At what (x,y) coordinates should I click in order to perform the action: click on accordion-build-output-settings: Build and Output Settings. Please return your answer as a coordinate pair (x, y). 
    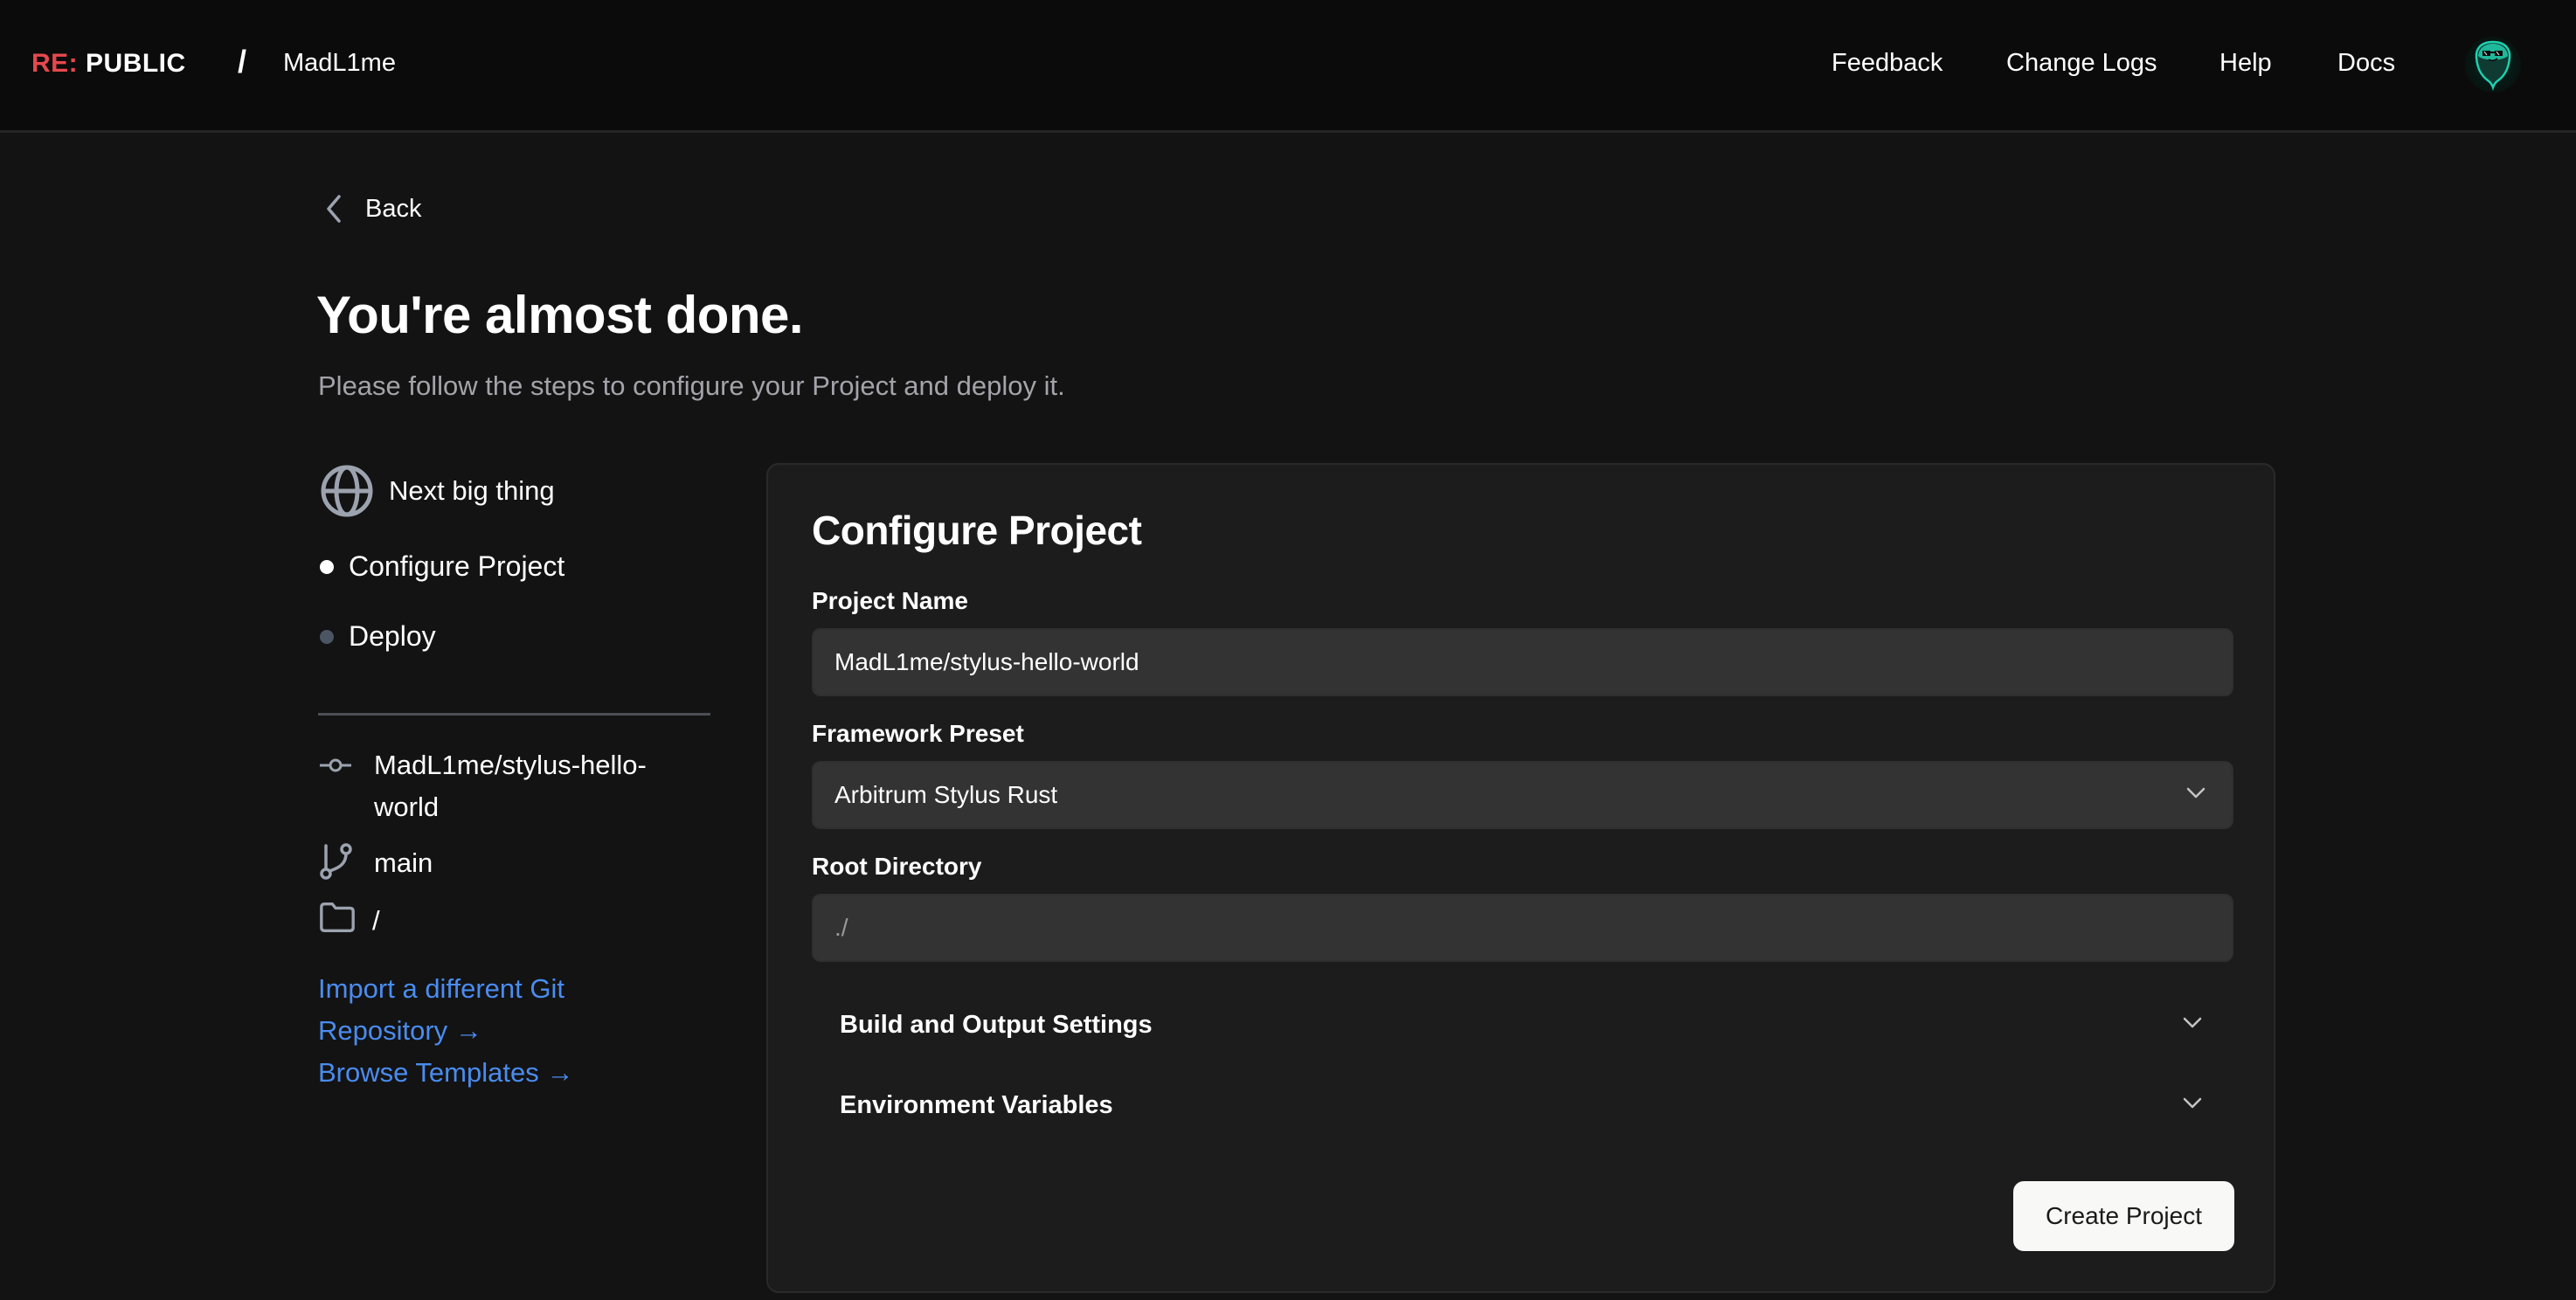
    Looking at the image, I should click on (1522, 1024).